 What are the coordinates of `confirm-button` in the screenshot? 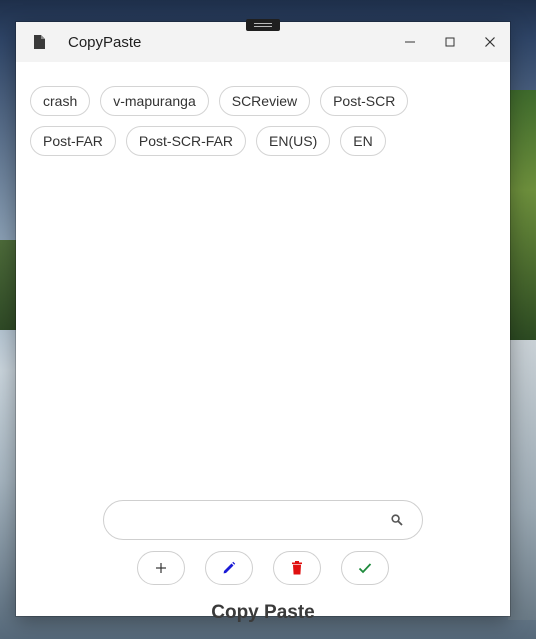 It's located at (365, 568).